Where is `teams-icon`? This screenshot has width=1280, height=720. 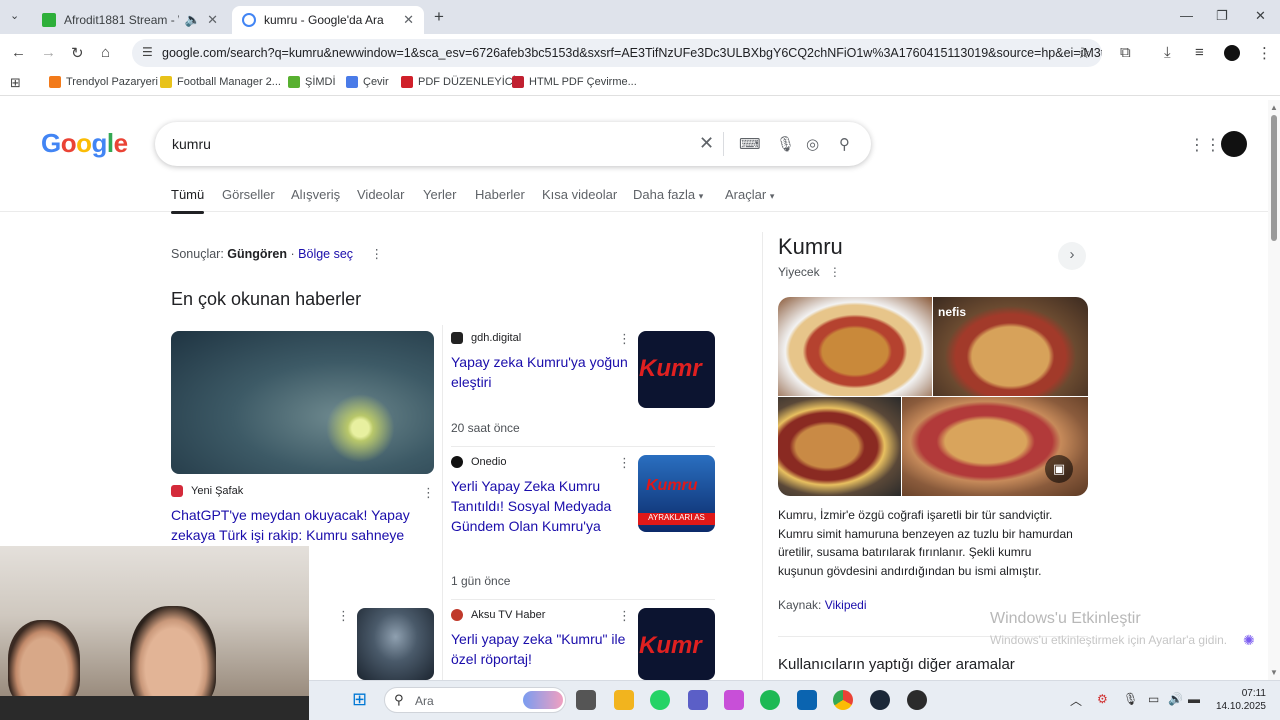 teams-icon is located at coordinates (698, 700).